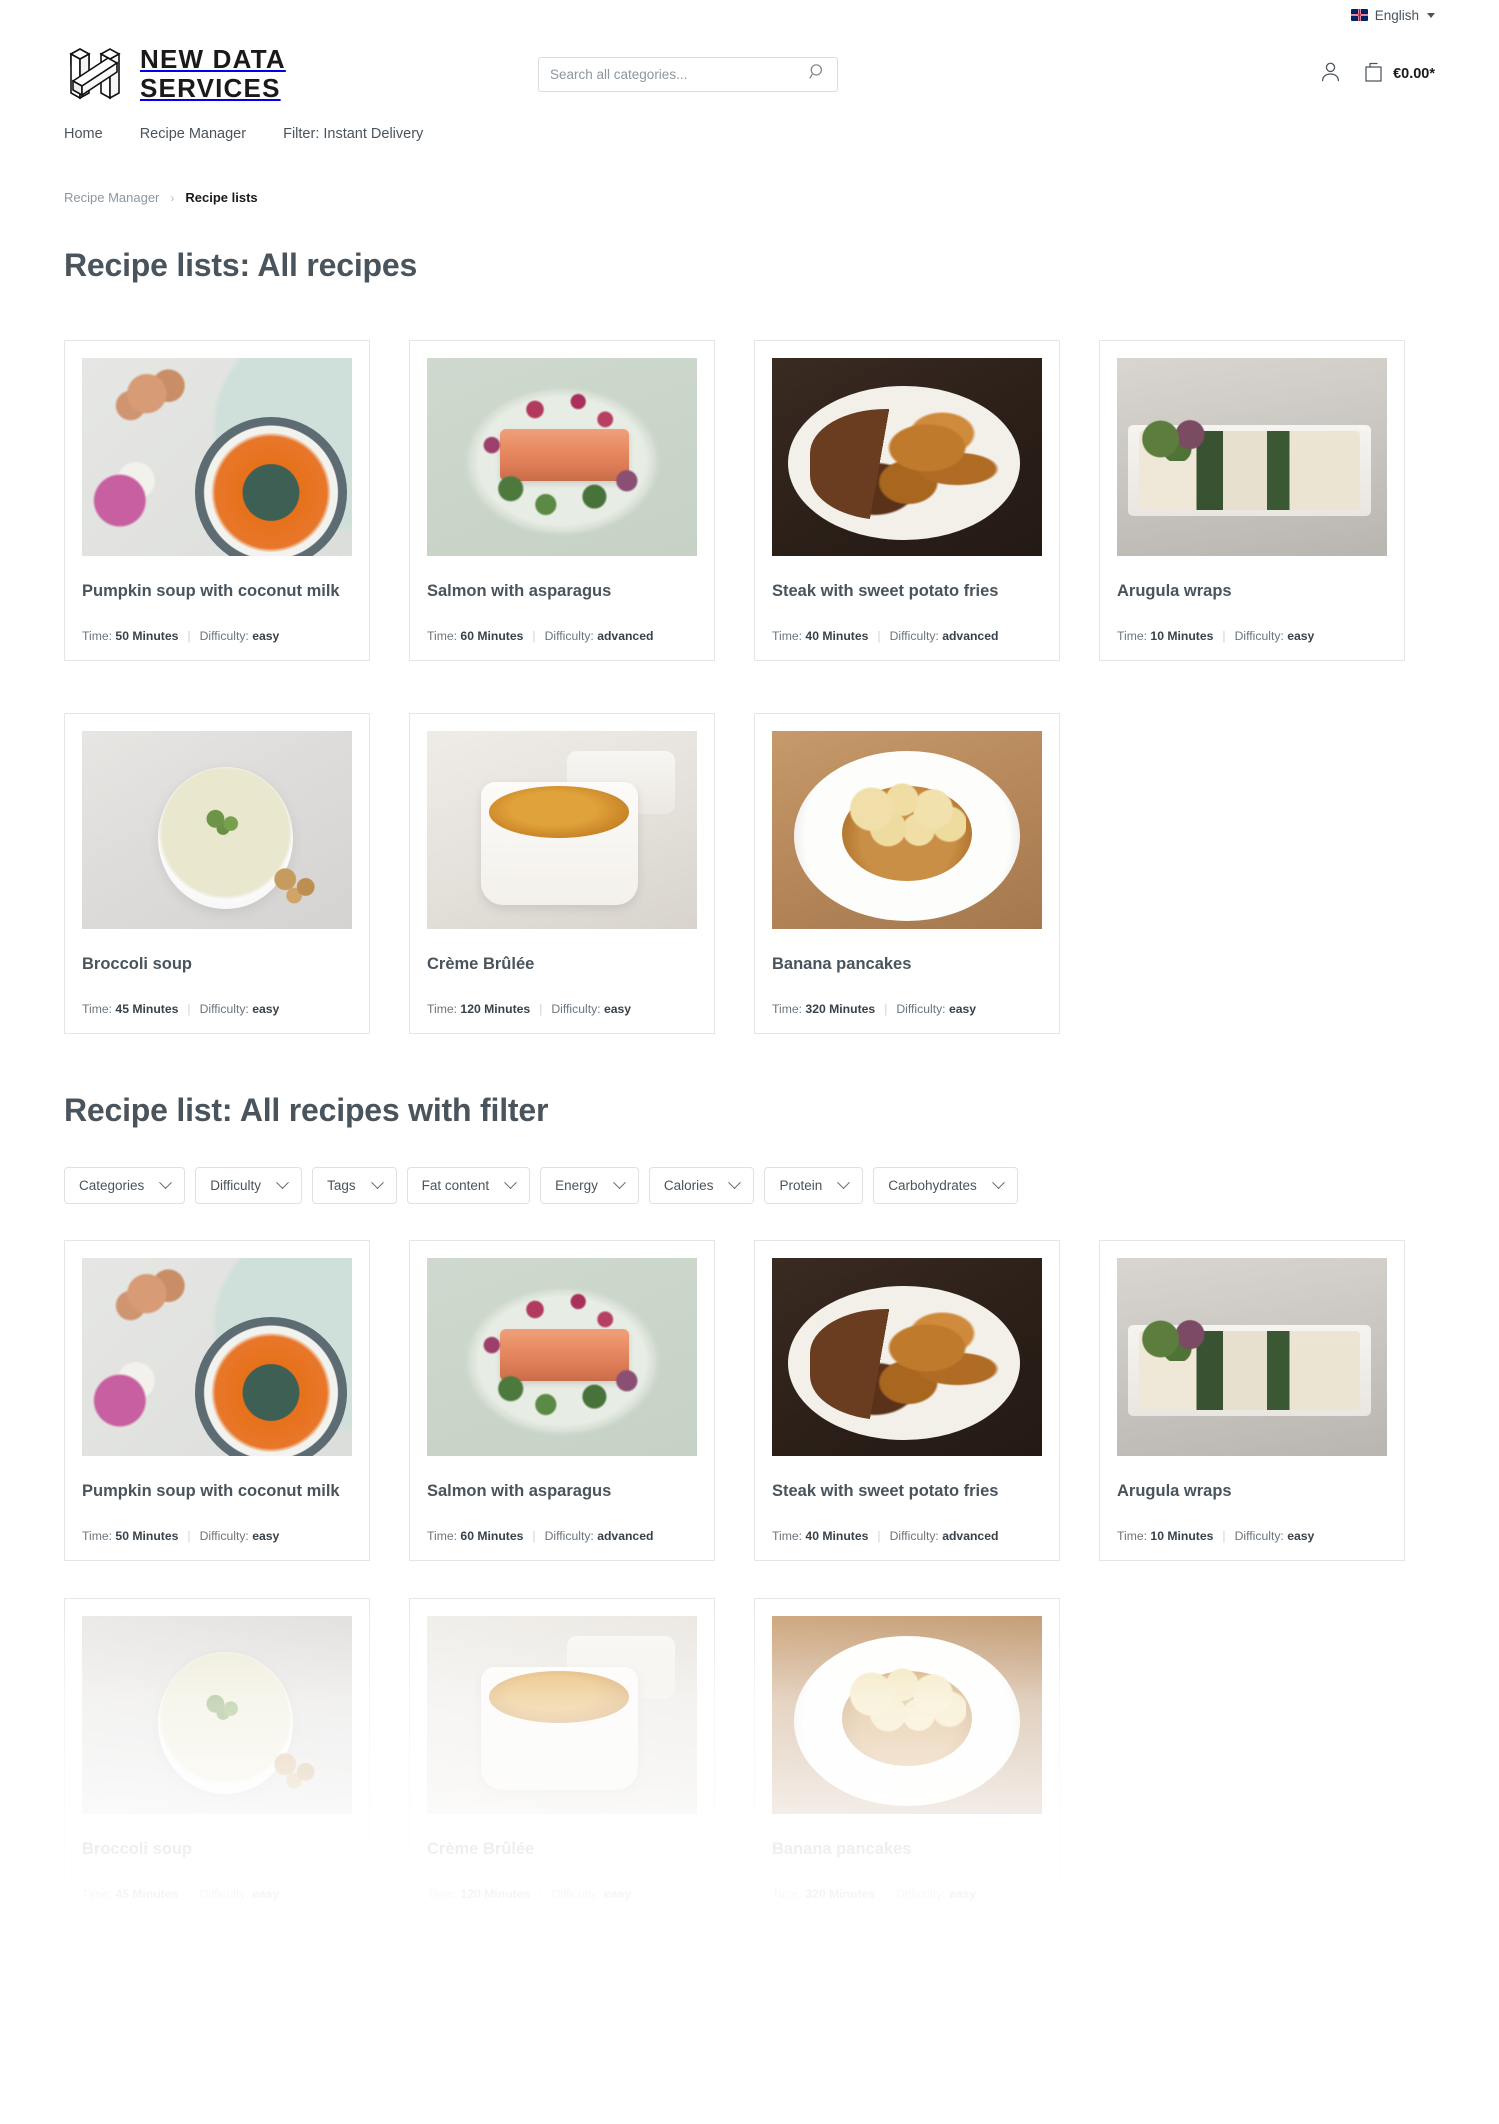  What do you see at coordinates (210, 88) in the screenshot?
I see `logo-line-2: SERVICES` at bounding box center [210, 88].